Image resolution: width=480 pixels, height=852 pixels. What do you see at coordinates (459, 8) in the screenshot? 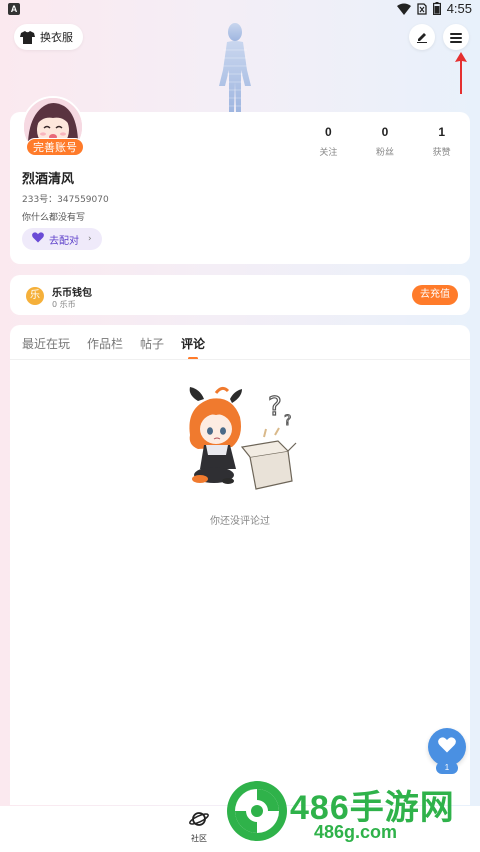
I see `clock: 4:55` at bounding box center [459, 8].